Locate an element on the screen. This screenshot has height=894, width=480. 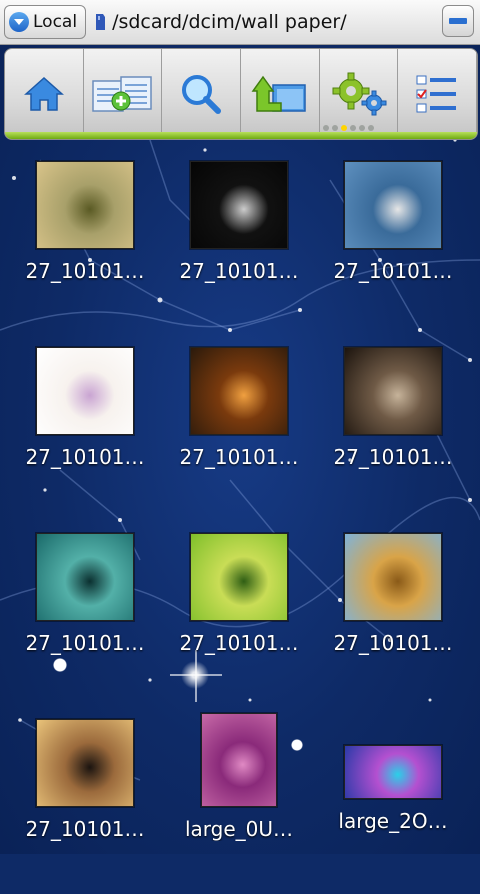
collapse-toolbar-button is located at coordinates (458, 21).